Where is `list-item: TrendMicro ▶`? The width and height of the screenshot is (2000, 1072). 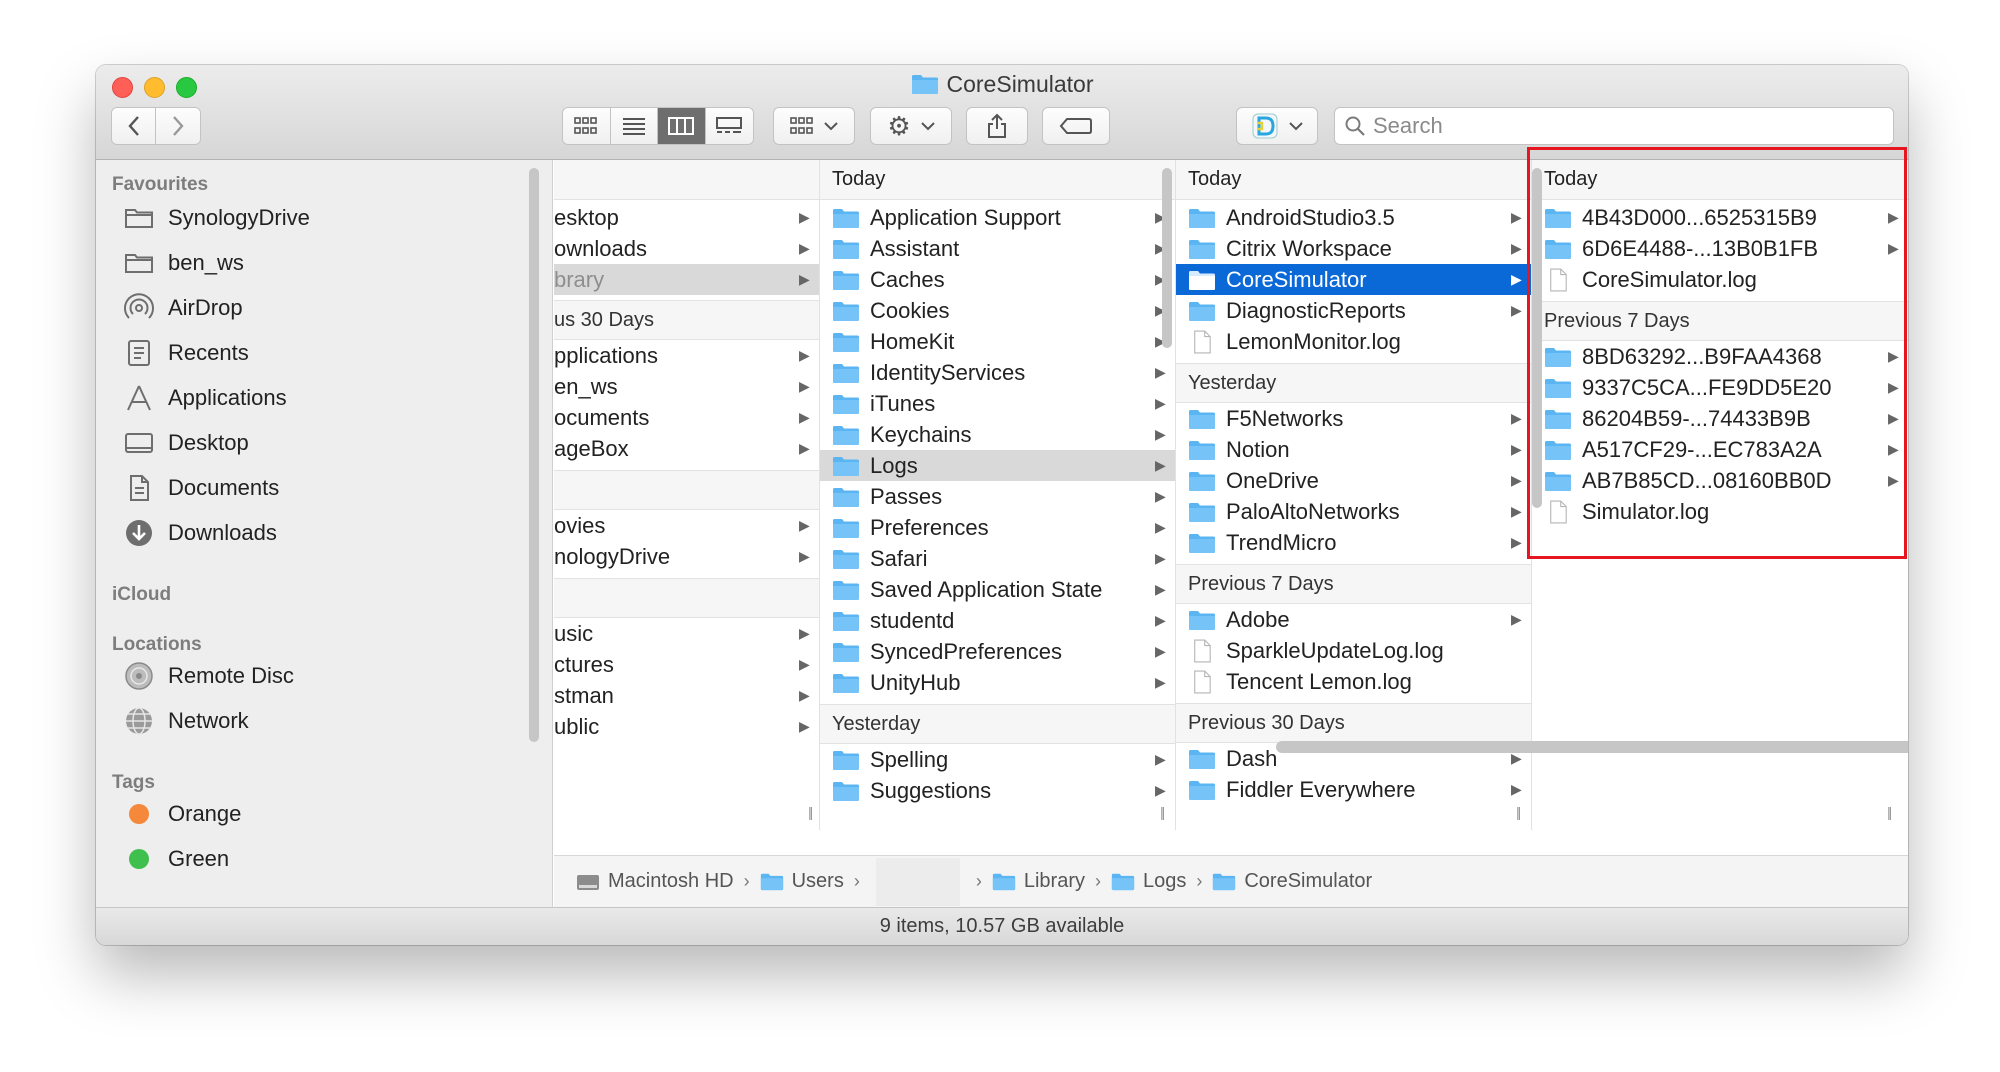 list-item: TrendMicro ▶ is located at coordinates (1353, 542).